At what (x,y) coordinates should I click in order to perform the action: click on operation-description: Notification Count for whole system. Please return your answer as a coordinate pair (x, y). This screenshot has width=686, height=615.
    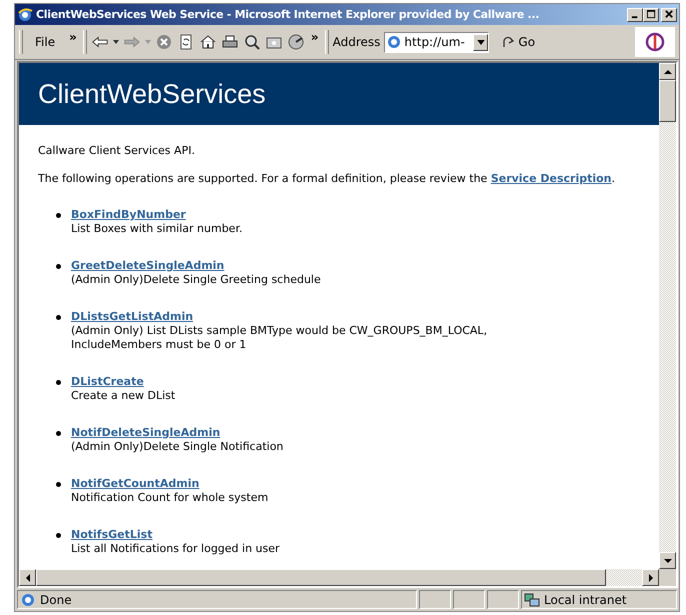
    Looking at the image, I should click on (170, 498).